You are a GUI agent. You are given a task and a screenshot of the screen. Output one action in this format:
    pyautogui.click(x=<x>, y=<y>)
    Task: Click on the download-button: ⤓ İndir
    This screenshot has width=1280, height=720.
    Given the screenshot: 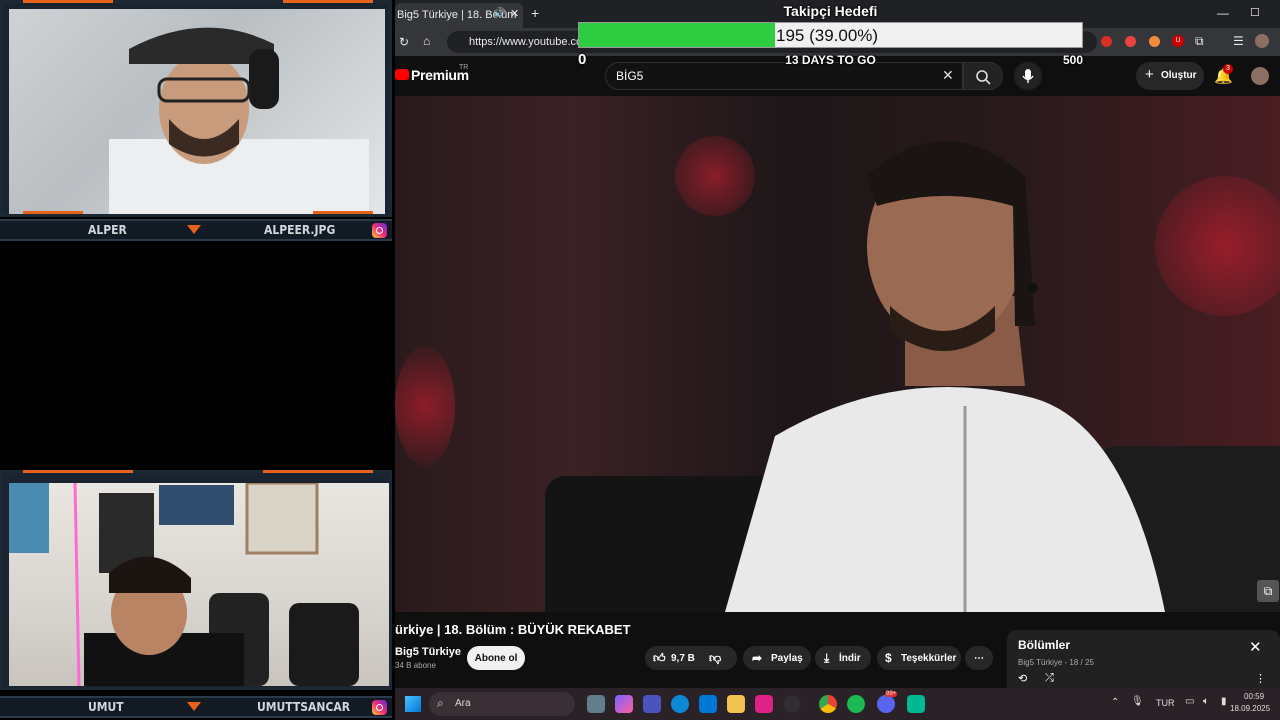 What is the action you would take?
    pyautogui.click(x=843, y=658)
    